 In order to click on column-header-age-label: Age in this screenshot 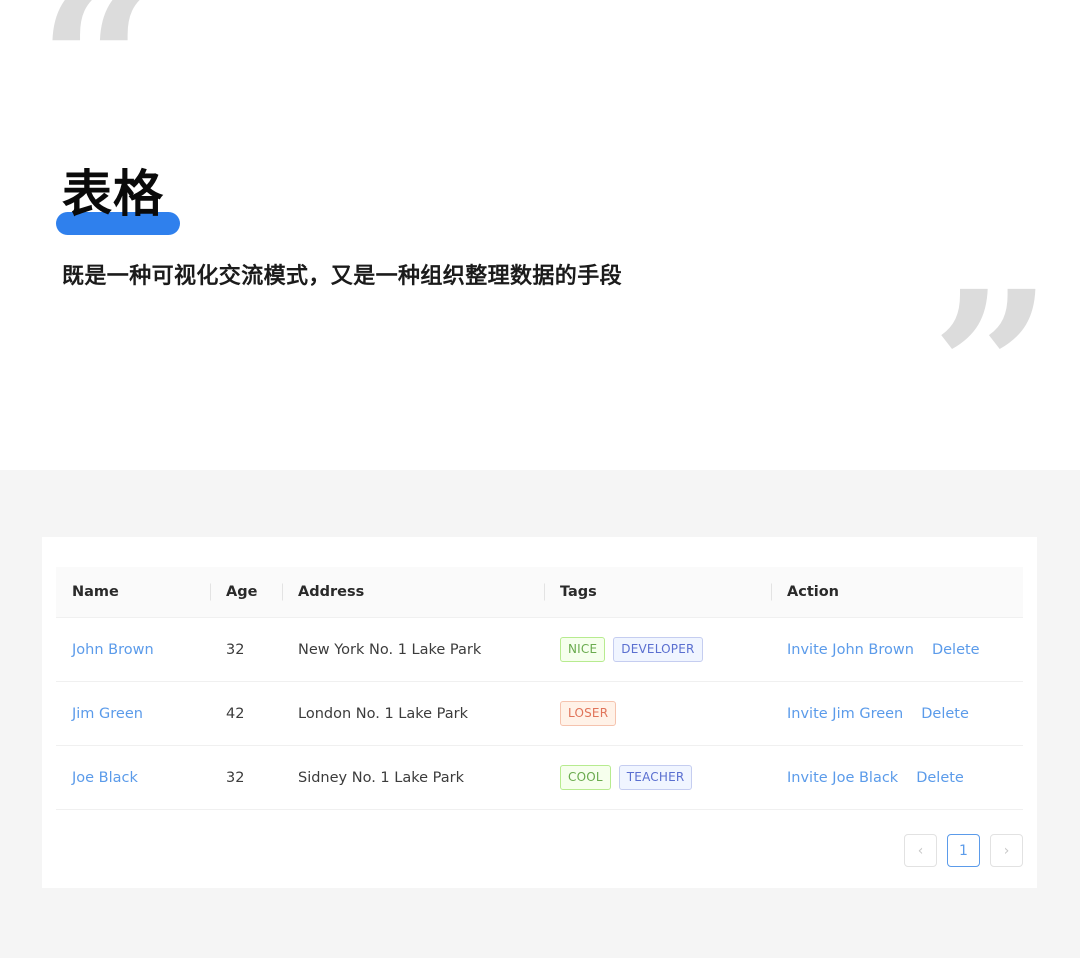, I will do `click(242, 592)`.